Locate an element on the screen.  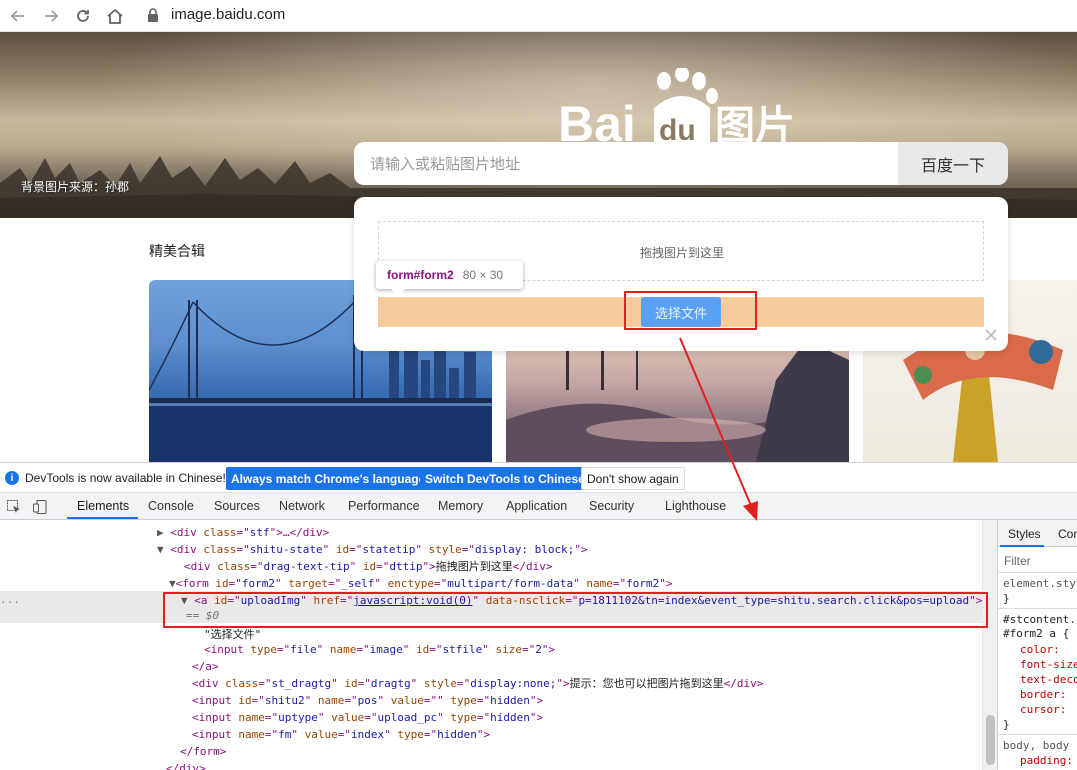
style-prop: border: is located at coordinates (1043, 694).